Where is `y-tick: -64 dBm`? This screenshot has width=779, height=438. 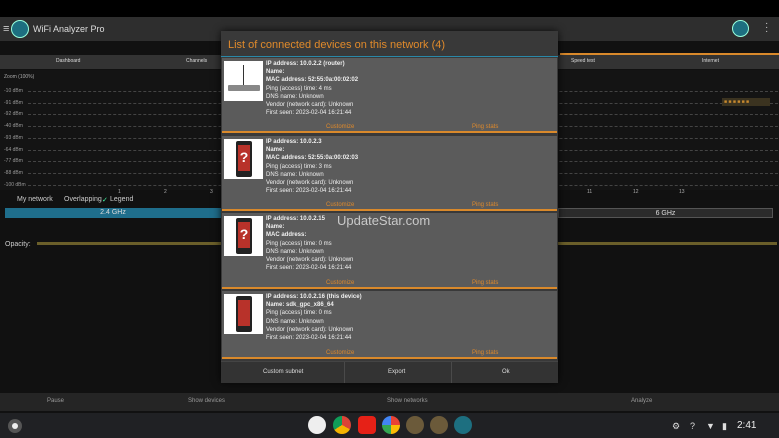
y-tick: -64 dBm is located at coordinates (13, 150).